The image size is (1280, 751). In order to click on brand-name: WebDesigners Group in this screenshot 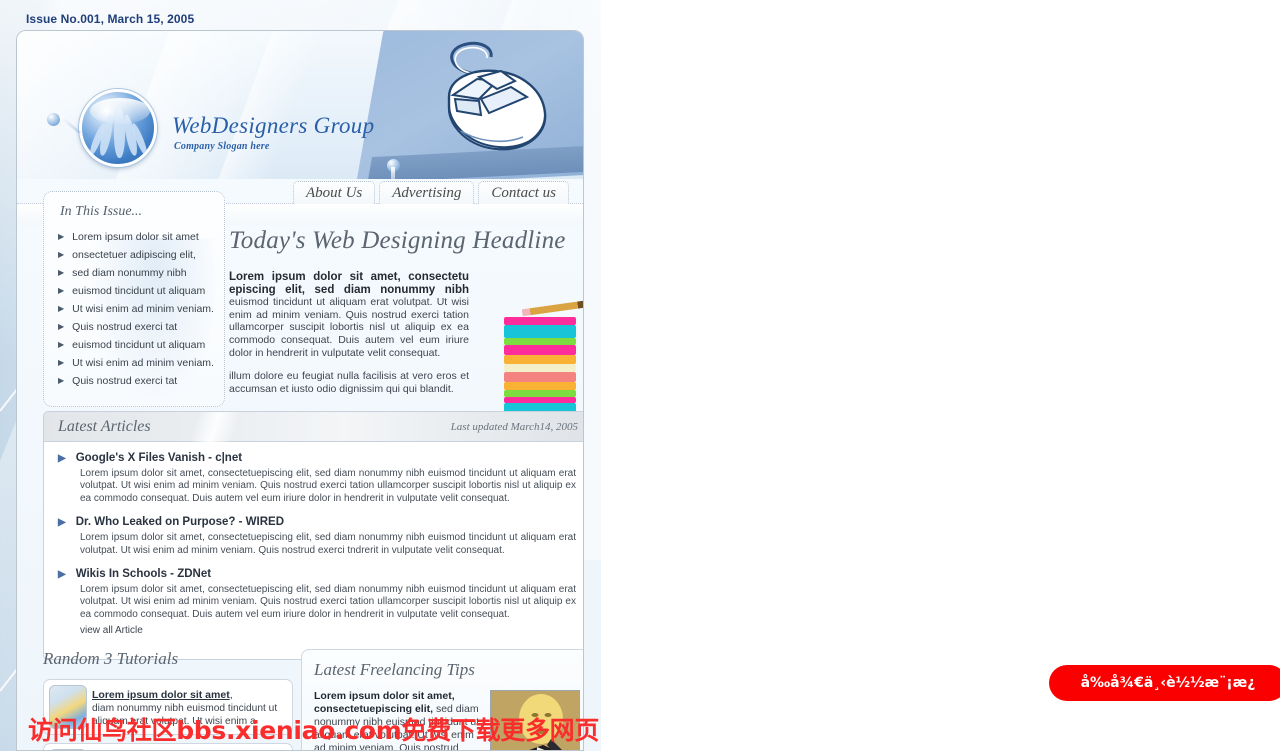, I will do `click(273, 125)`.